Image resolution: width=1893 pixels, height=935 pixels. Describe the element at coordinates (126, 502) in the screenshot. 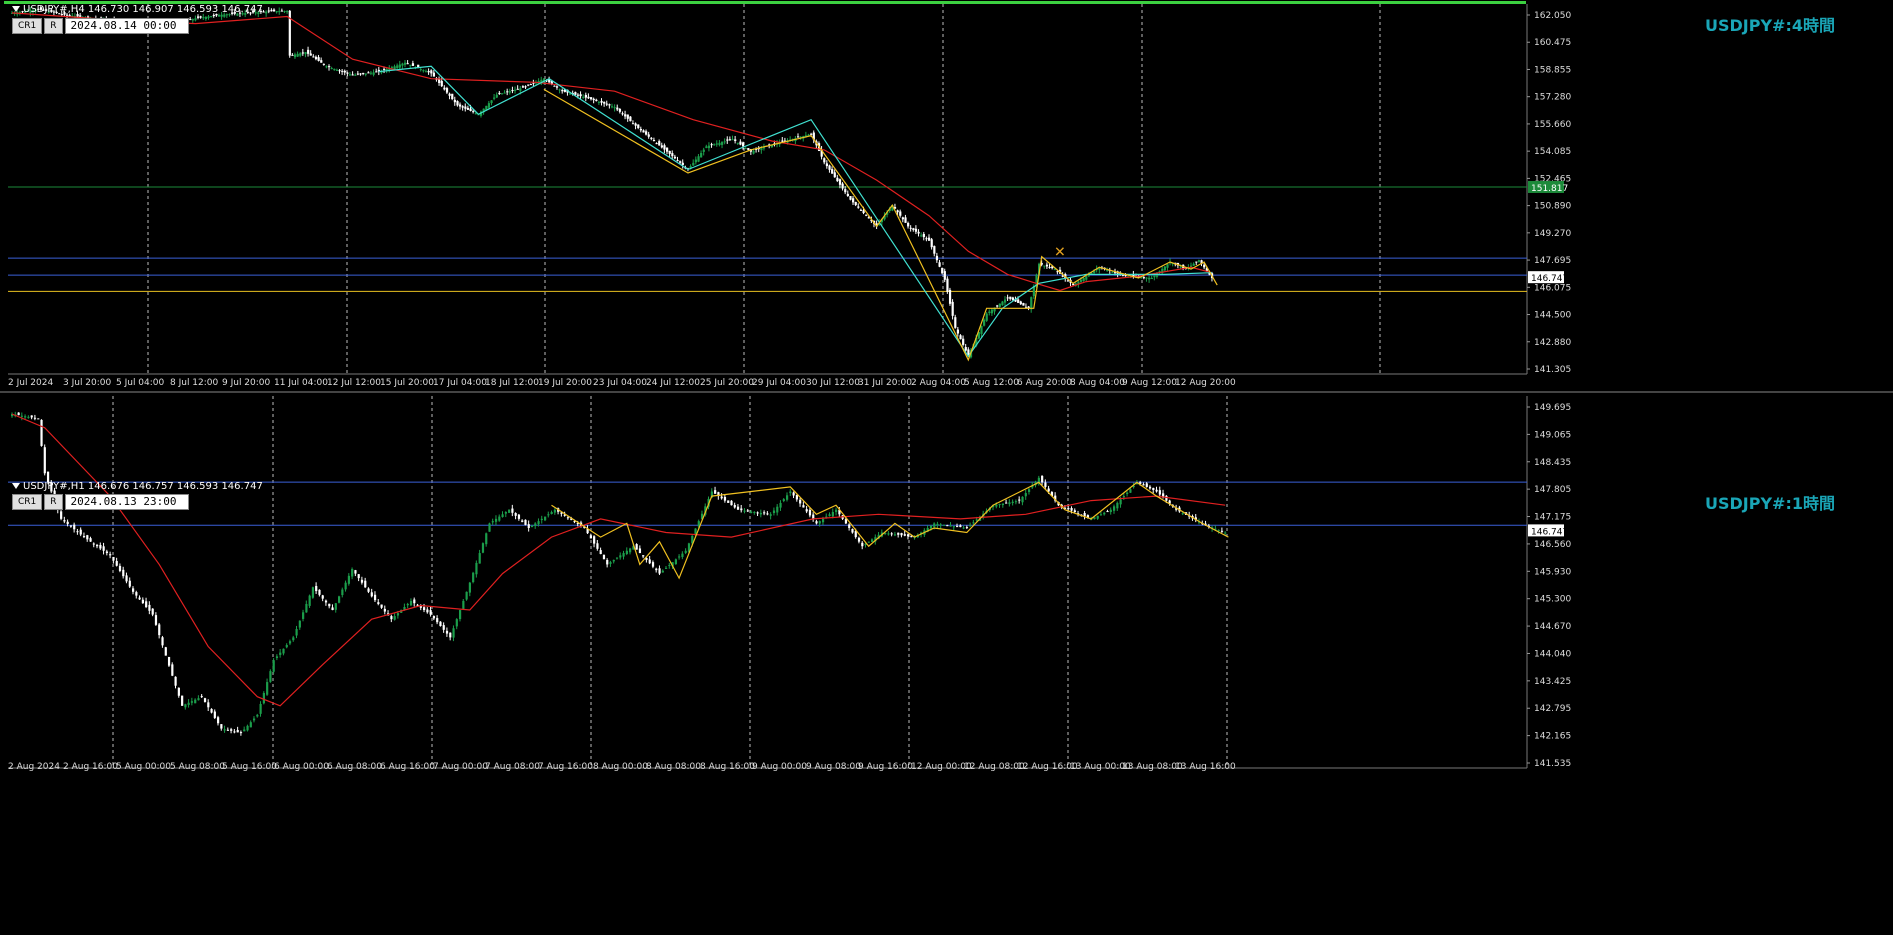

I see `date-box: 2024.08.13 23:00` at that location.